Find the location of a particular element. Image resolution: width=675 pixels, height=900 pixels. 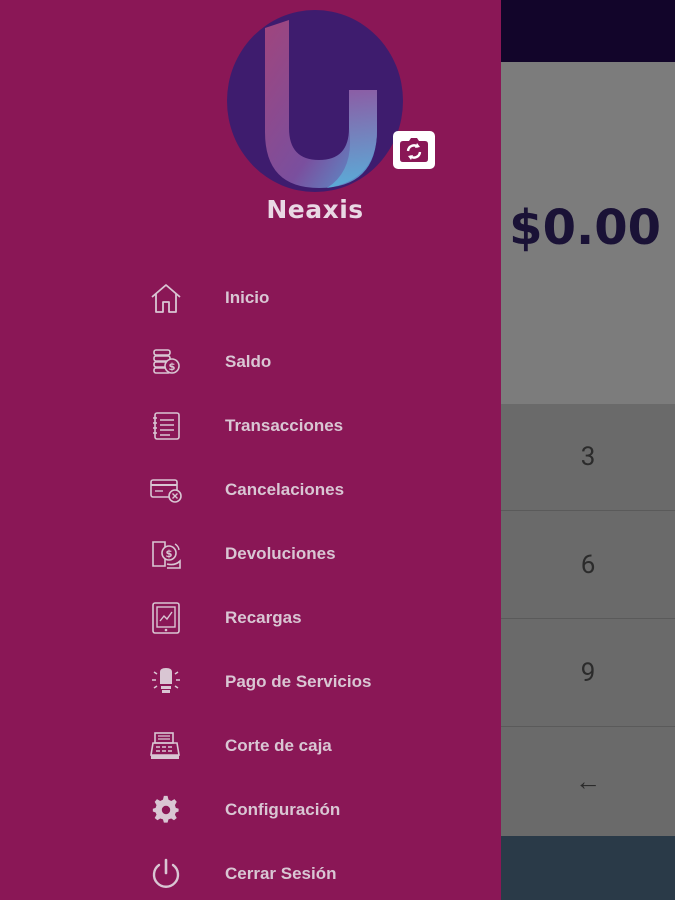

brand-name: Neaxis is located at coordinates (315, 209).